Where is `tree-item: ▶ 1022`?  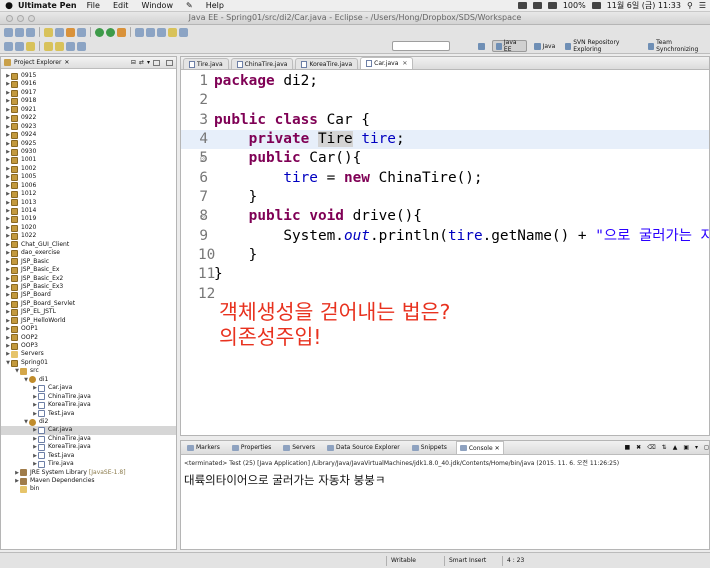
tree-item: ▶ 1022 is located at coordinates (88, 236).